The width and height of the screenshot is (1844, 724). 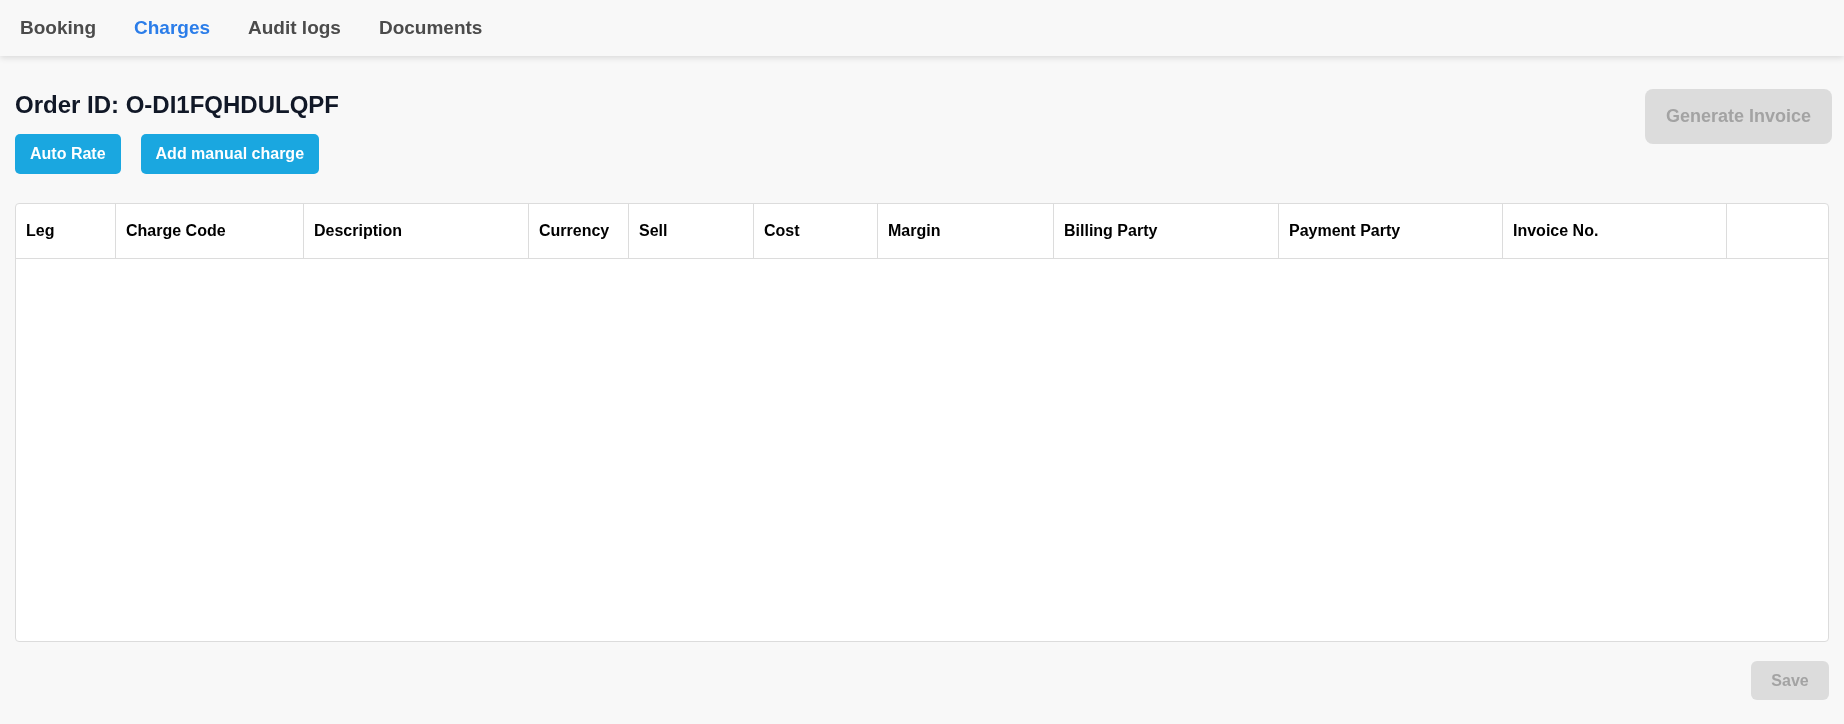 I want to click on column-header: Invoice No., so click(x=1556, y=231).